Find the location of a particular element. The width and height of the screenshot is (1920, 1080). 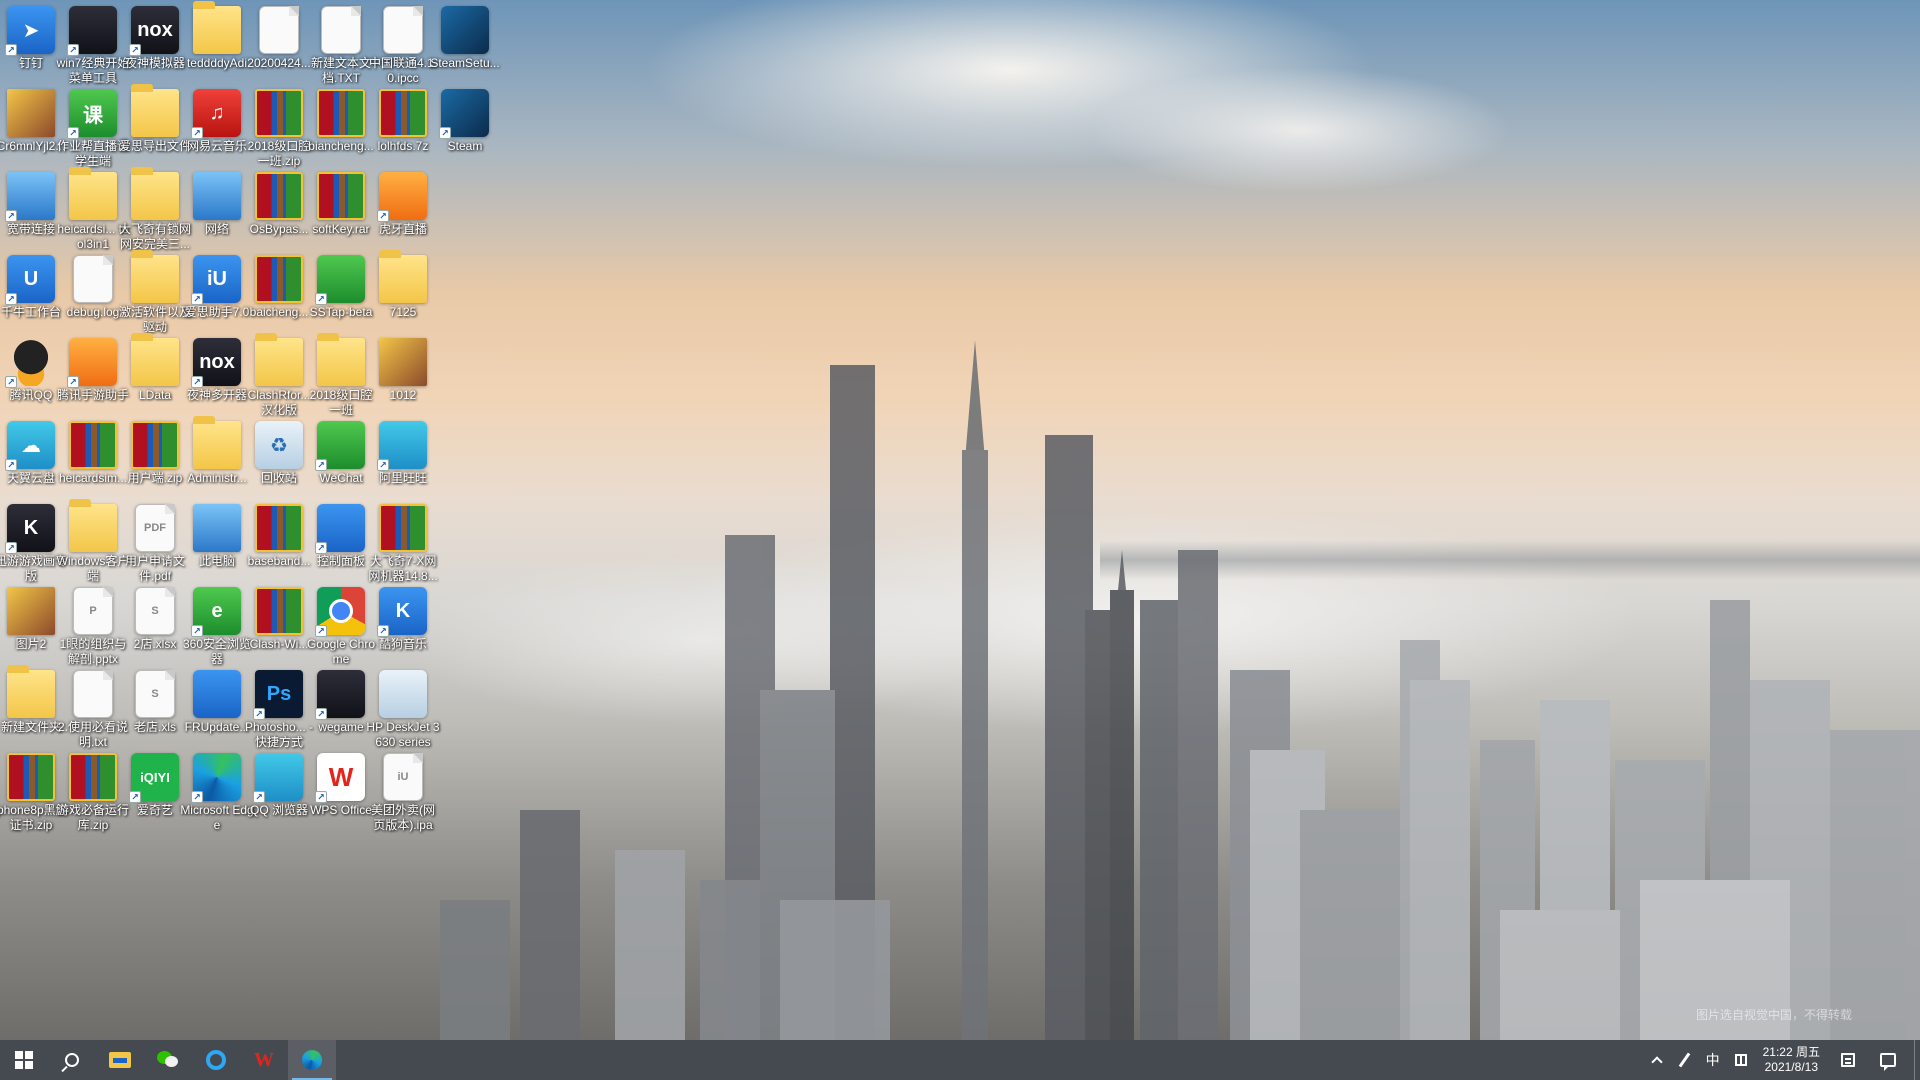

desktop-icon: ↗ Steam is located at coordinates (465, 133).